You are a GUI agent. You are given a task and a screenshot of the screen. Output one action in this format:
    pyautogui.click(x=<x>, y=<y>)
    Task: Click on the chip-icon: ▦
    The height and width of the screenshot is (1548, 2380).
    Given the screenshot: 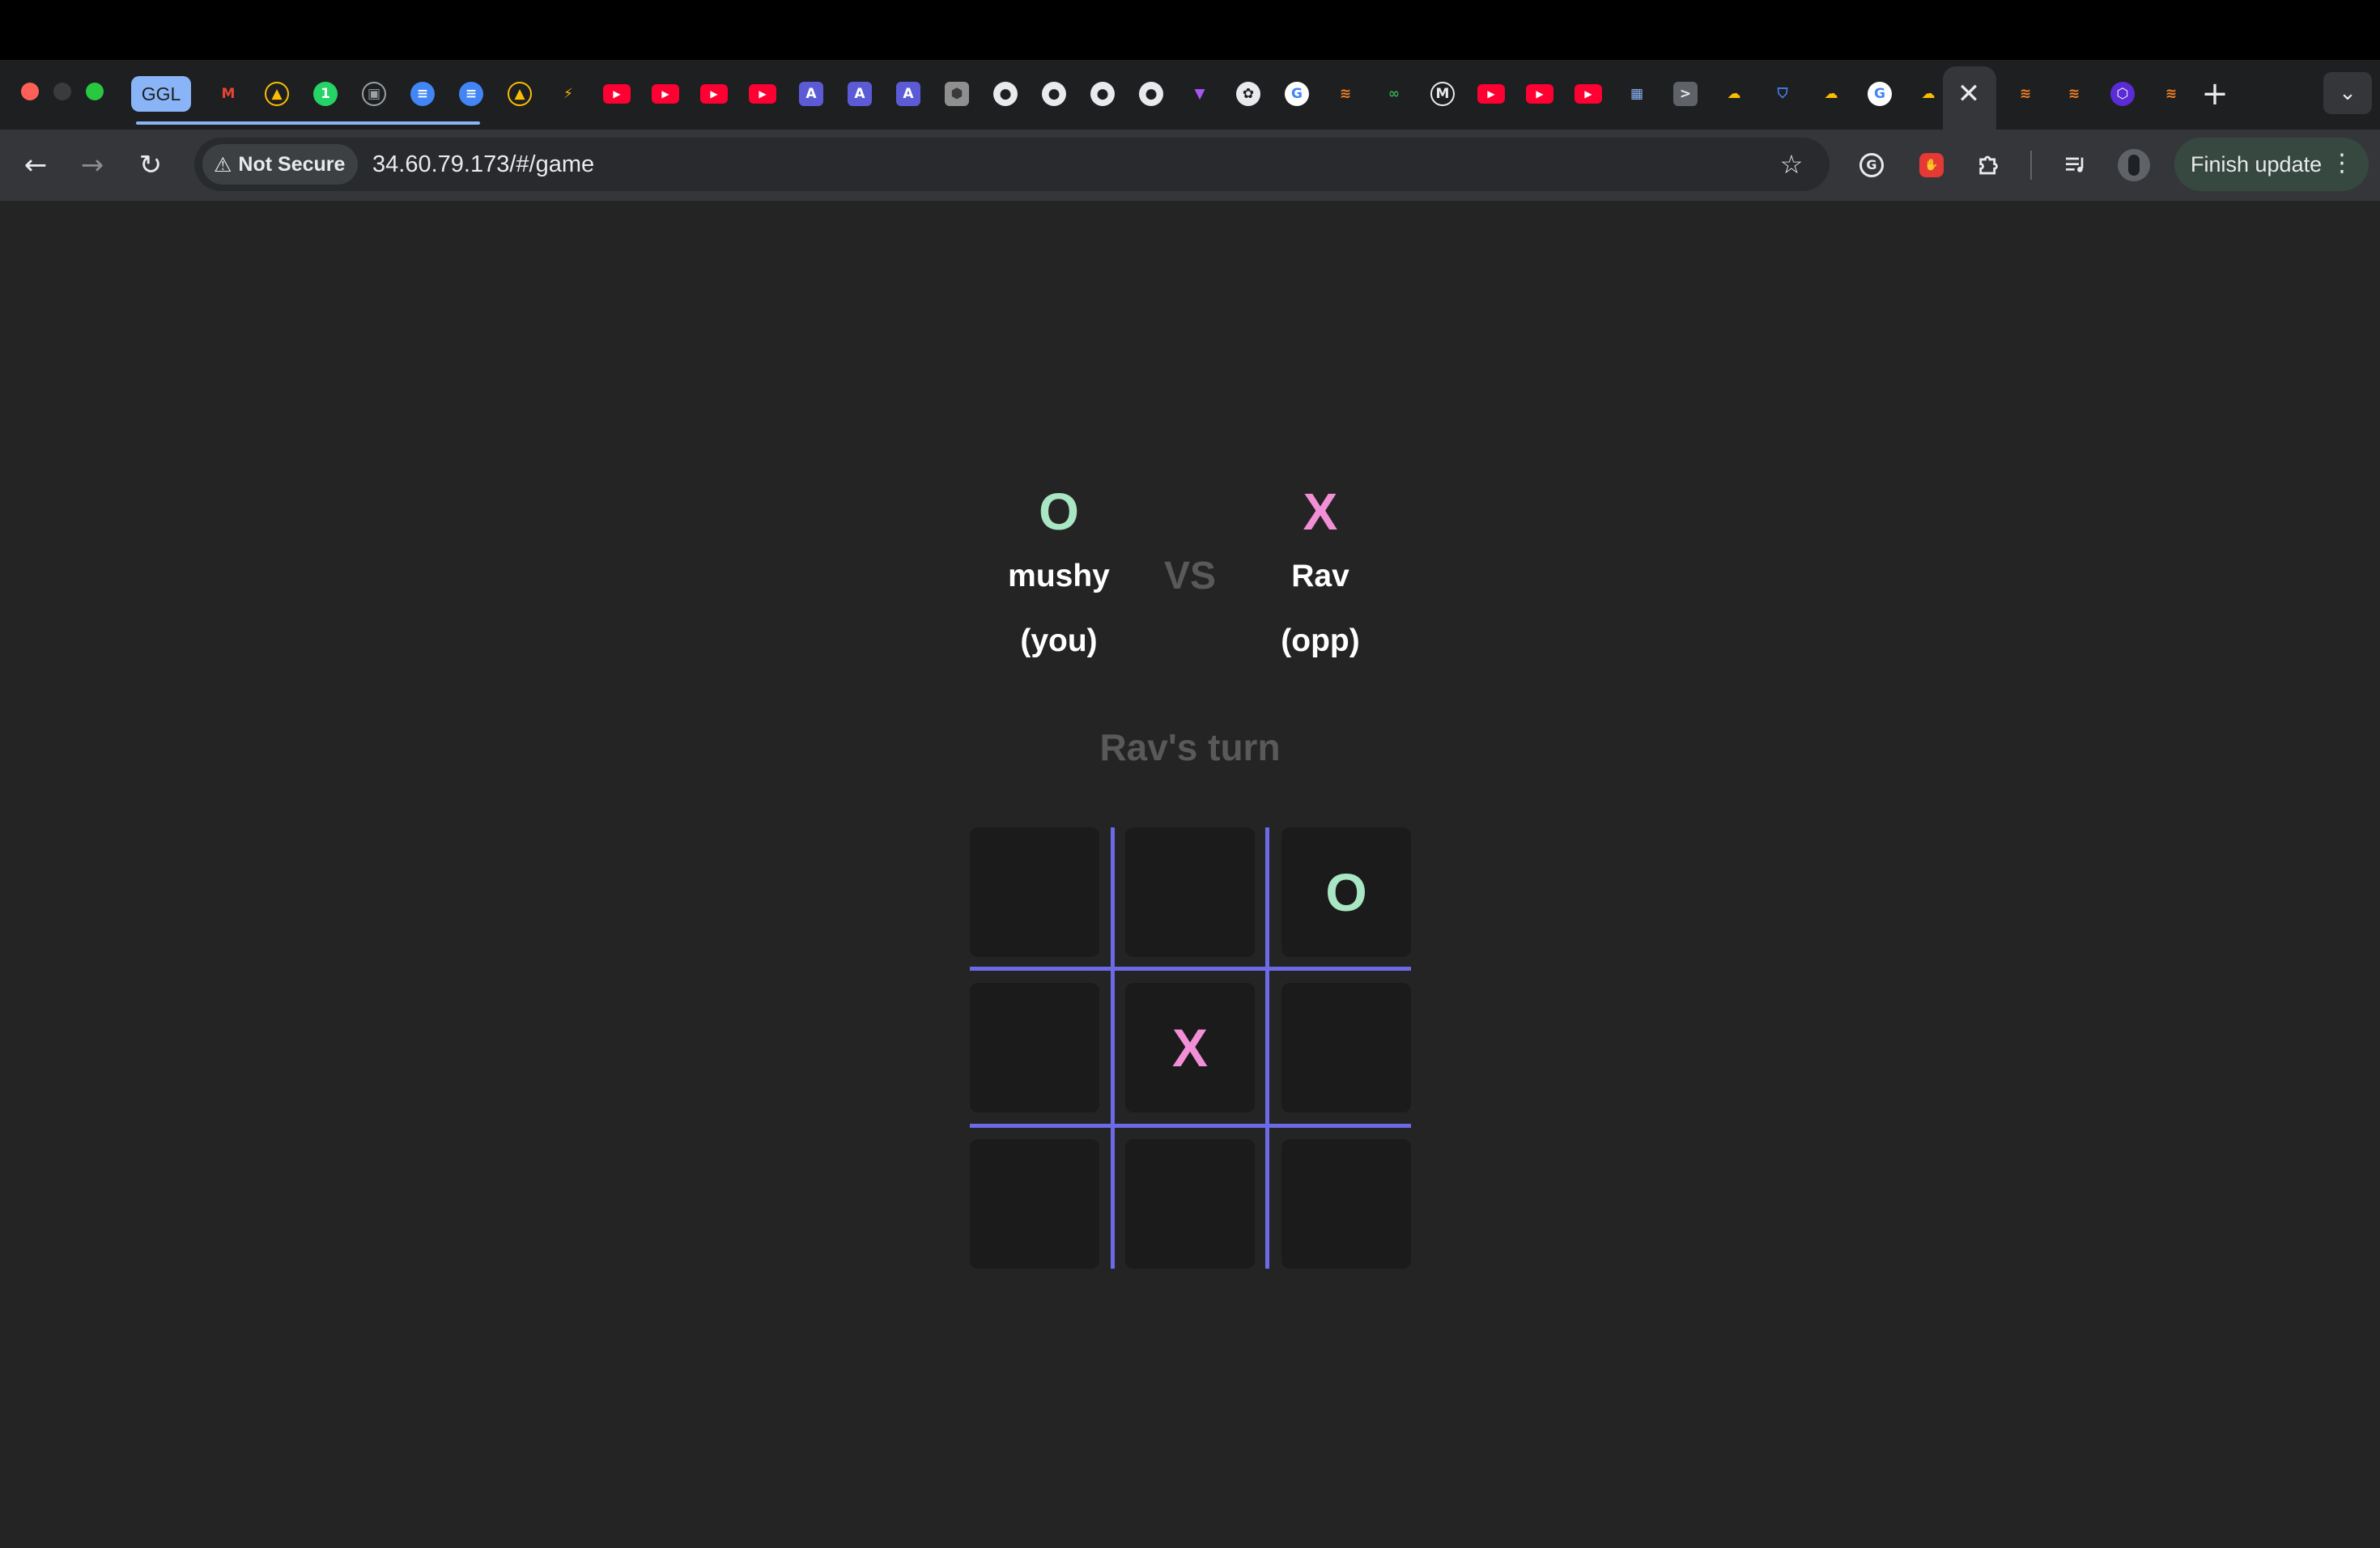 What is the action you would take?
    pyautogui.click(x=1637, y=93)
    